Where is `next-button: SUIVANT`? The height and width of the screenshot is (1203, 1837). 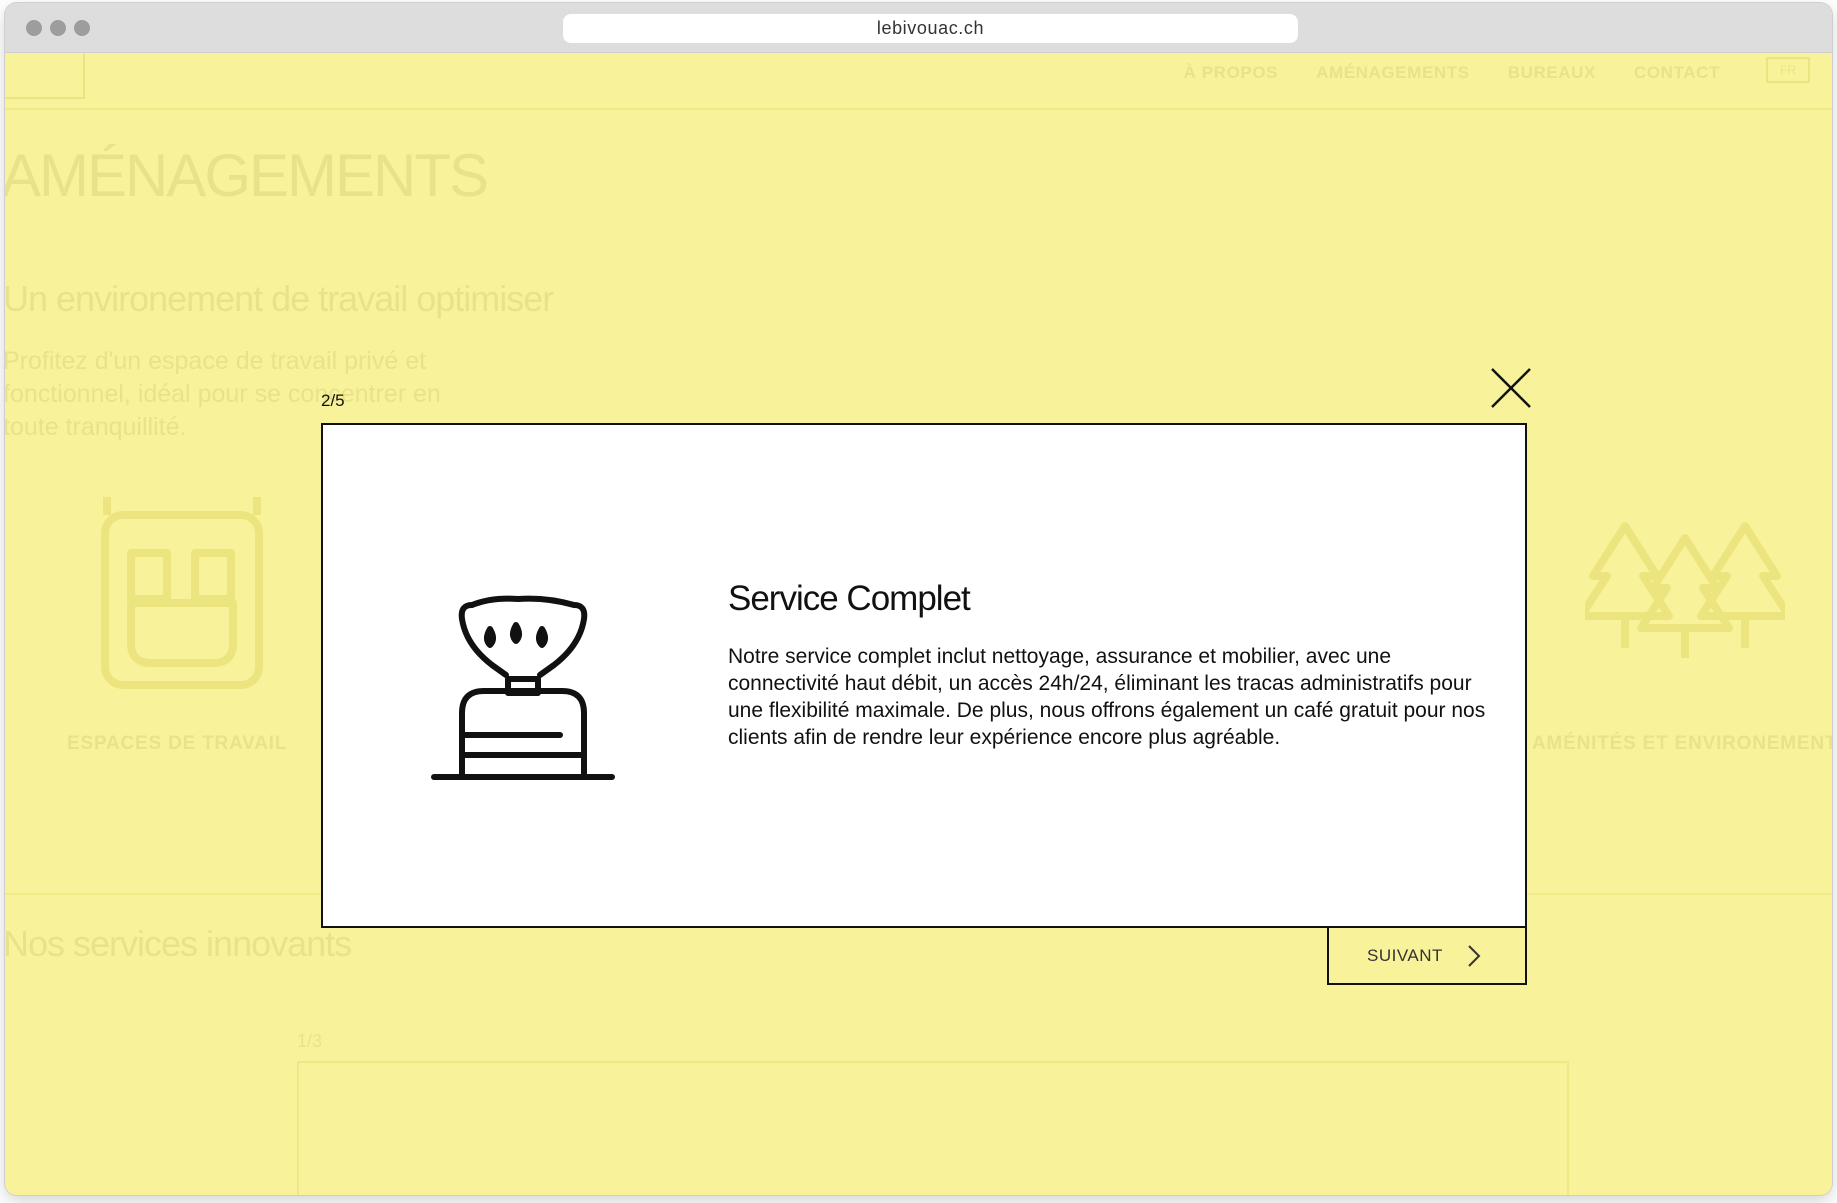
next-button: SUIVANT is located at coordinates (1427, 955).